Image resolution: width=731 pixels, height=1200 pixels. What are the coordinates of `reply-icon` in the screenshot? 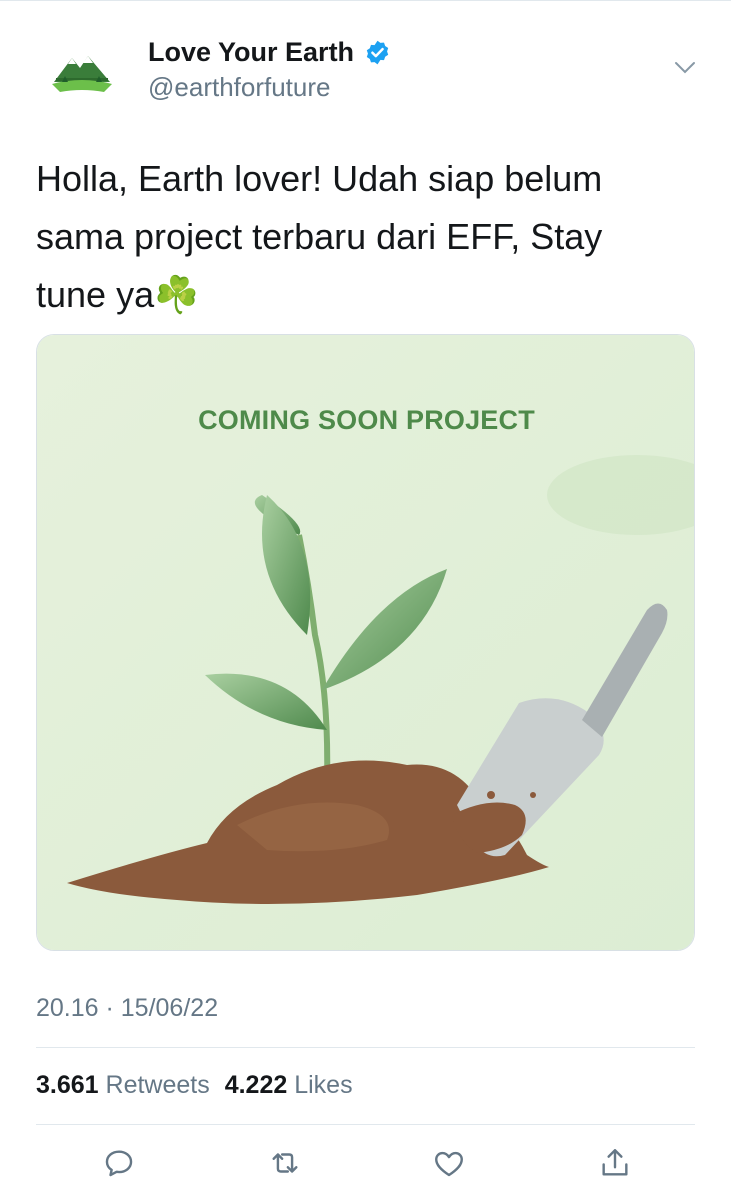 It's located at (119, 1163).